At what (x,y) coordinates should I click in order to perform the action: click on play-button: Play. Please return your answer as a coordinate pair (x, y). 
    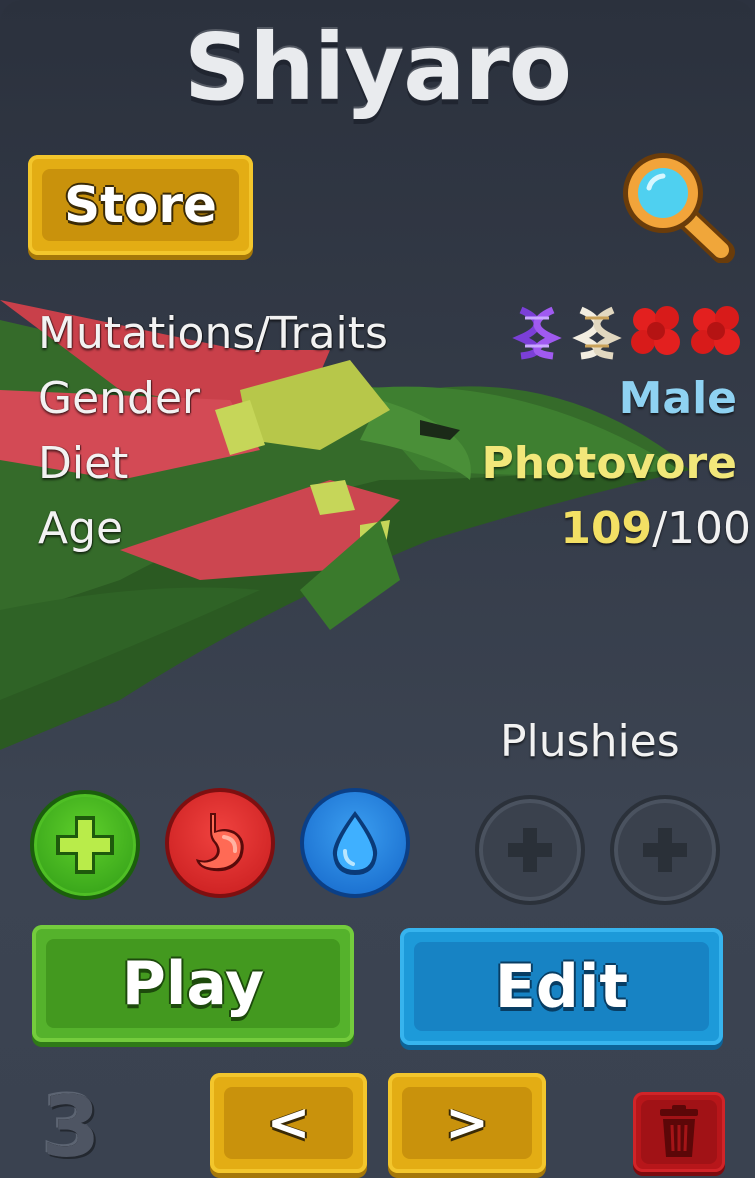
    Looking at the image, I should click on (193, 983).